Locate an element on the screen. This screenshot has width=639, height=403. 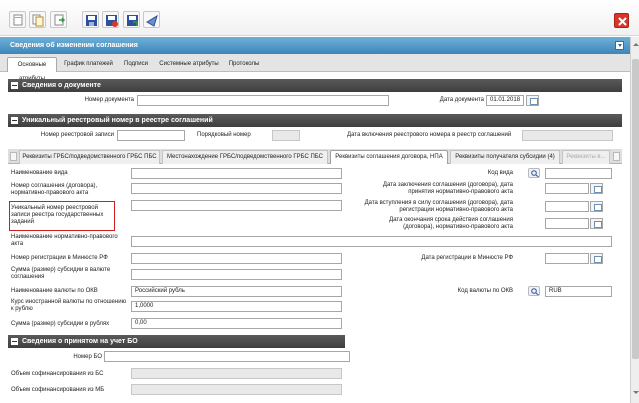
save-button is located at coordinates (90, 19).